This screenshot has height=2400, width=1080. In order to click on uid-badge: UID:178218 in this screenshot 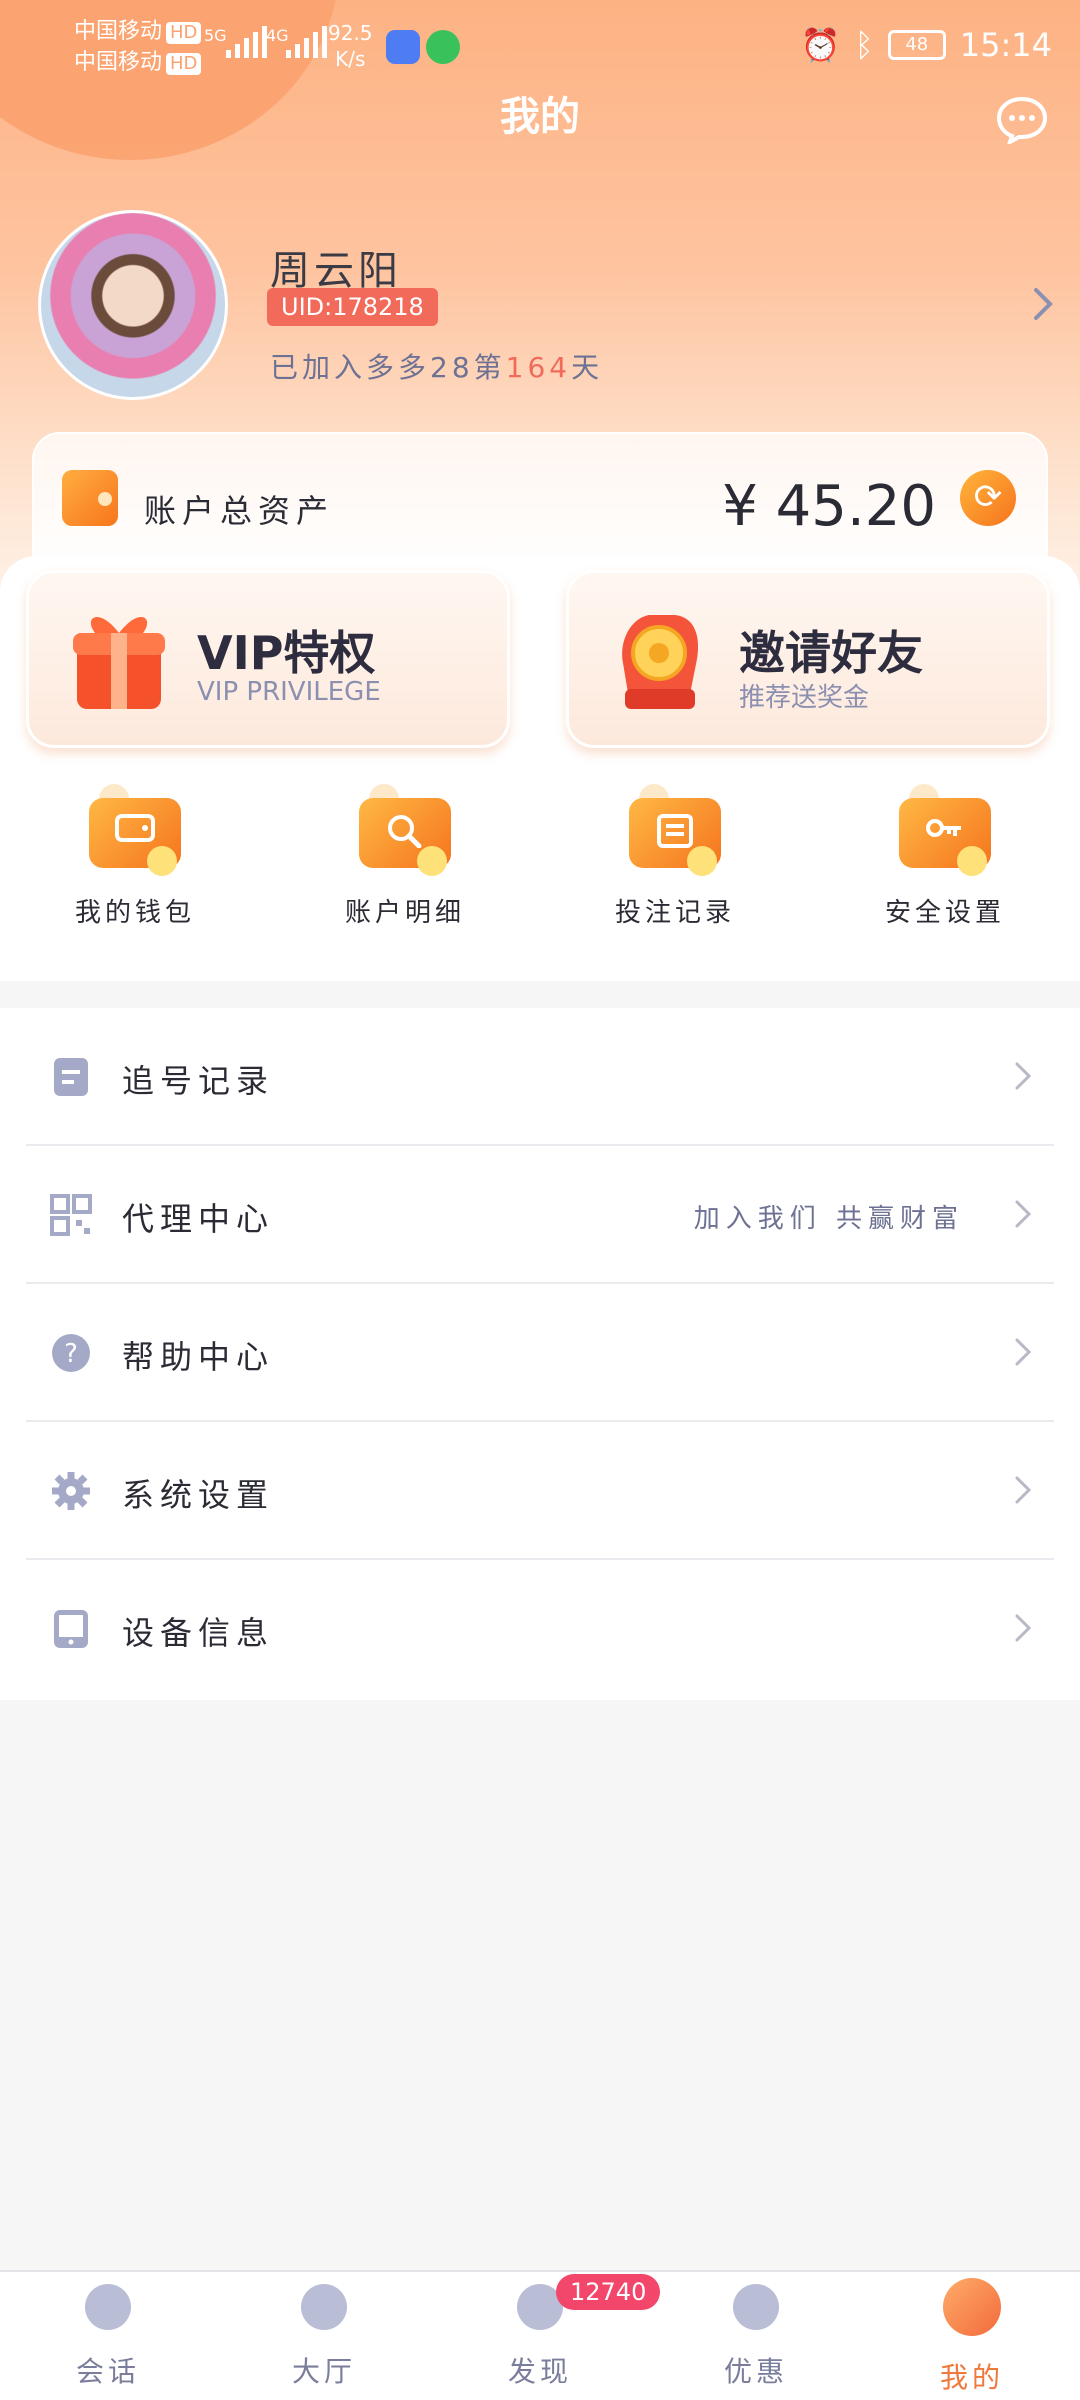, I will do `click(352, 307)`.